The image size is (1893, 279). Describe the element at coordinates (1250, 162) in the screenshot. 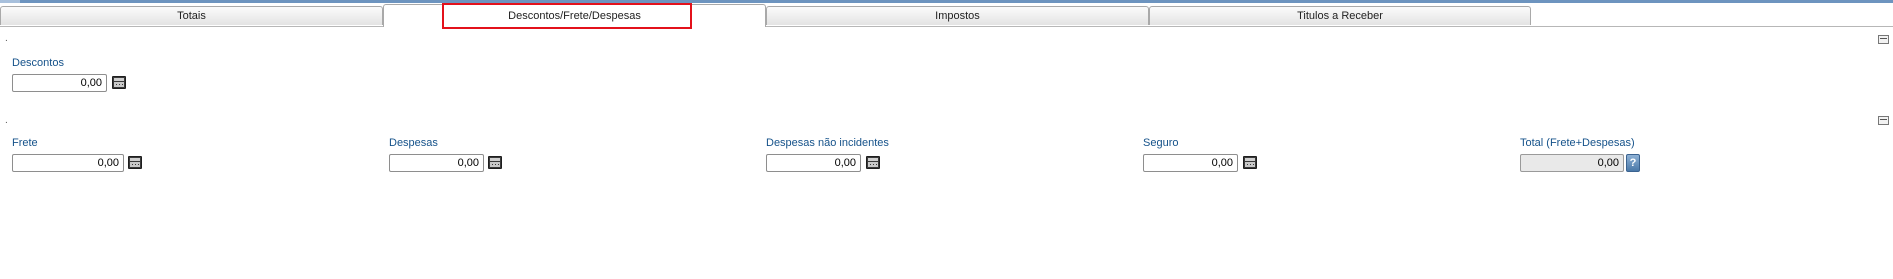

I see `seguro-calculator-icon` at that location.